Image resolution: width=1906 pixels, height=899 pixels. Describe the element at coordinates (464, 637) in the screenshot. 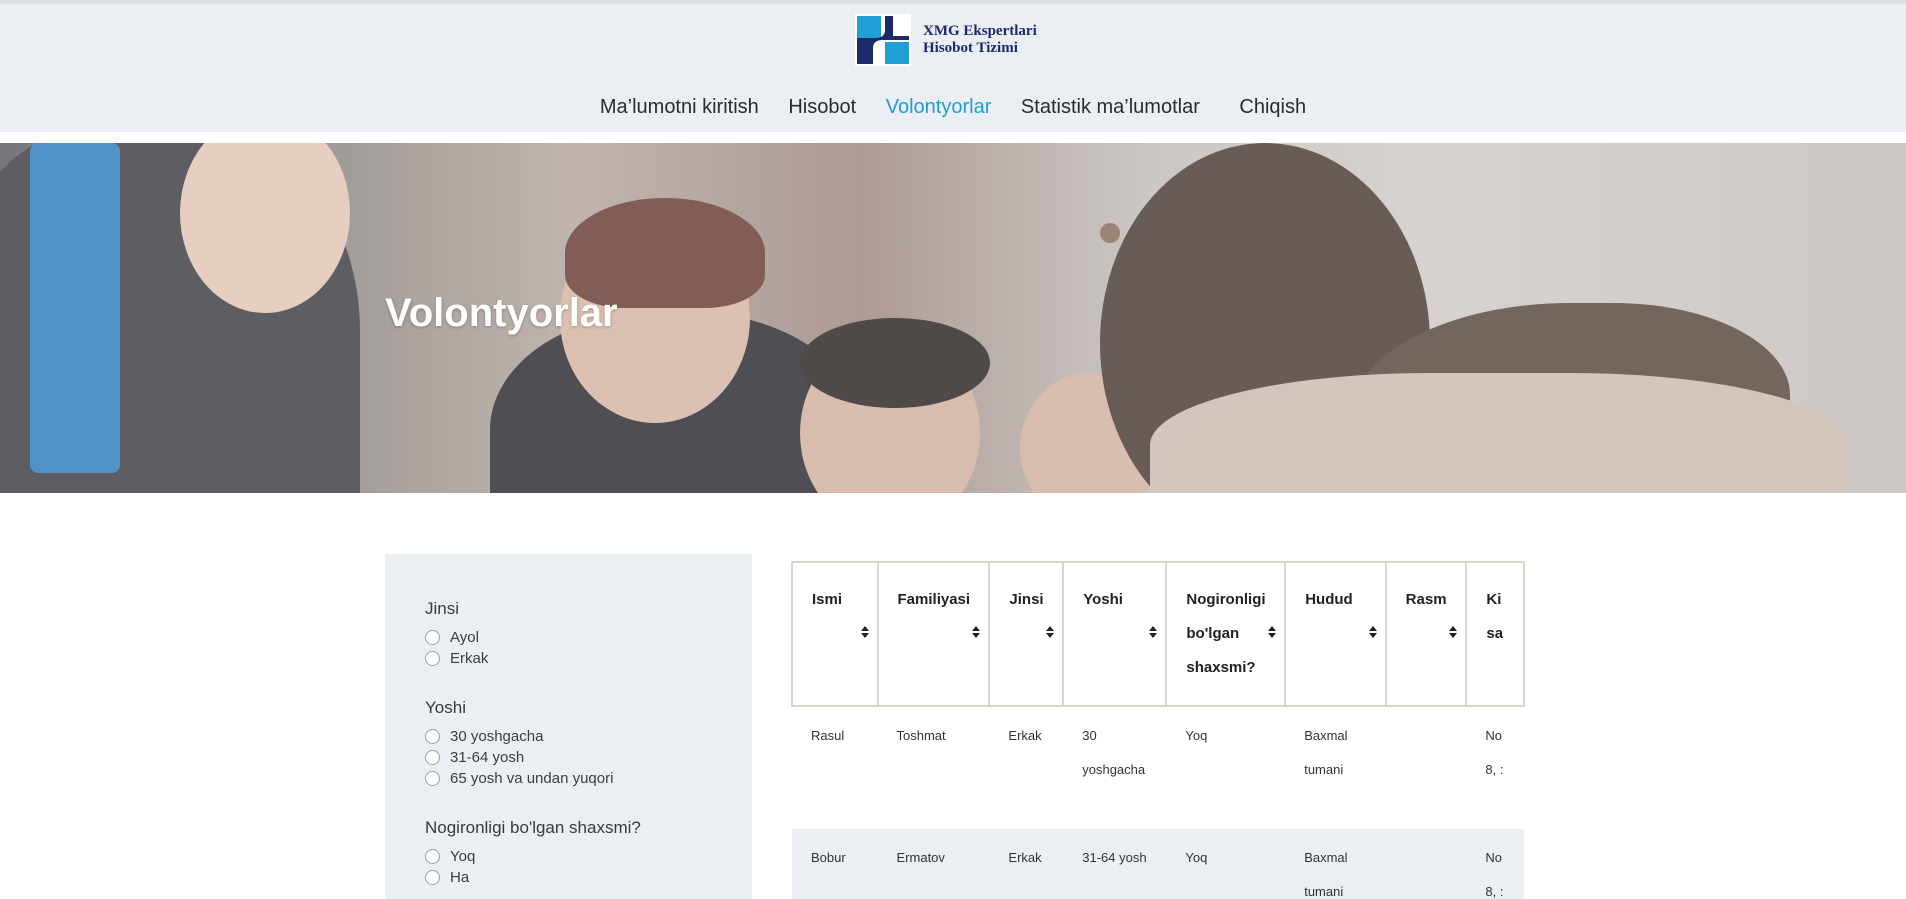

I see `radio-label: Ayol` at that location.